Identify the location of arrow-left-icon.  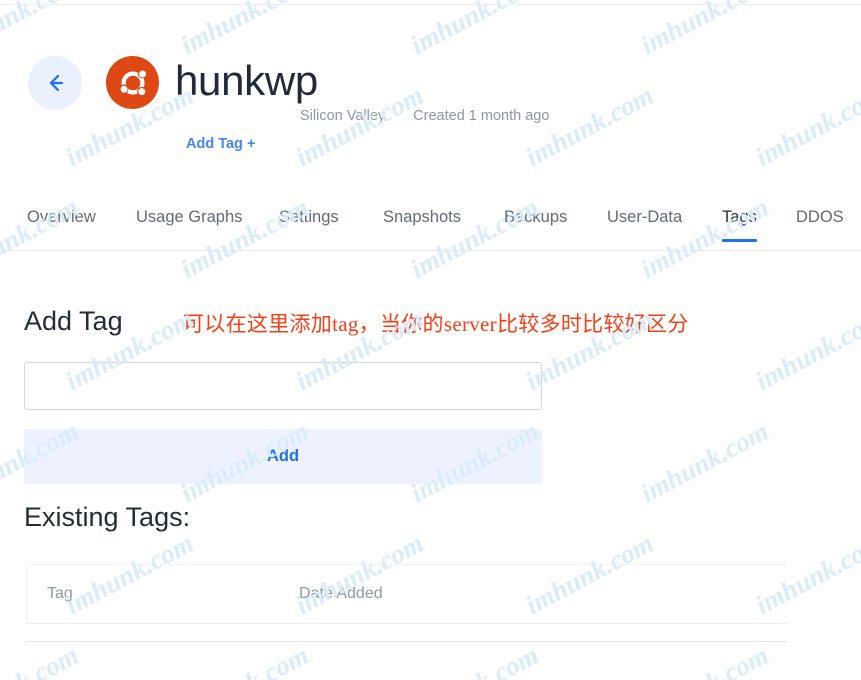
(55, 83).